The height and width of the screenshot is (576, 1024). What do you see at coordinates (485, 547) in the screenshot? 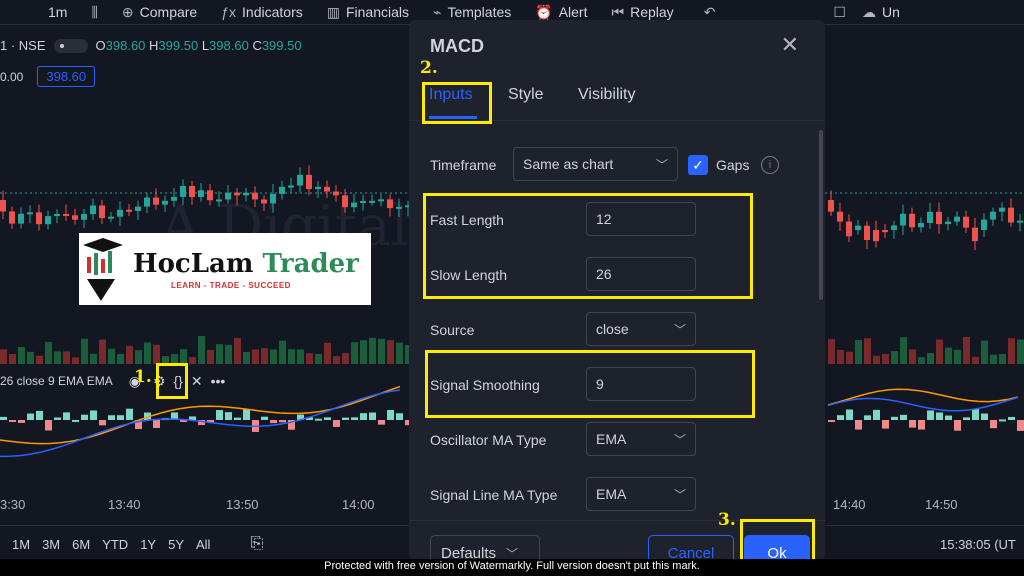
I see `defaults-button: Defaults ﹀` at bounding box center [485, 547].